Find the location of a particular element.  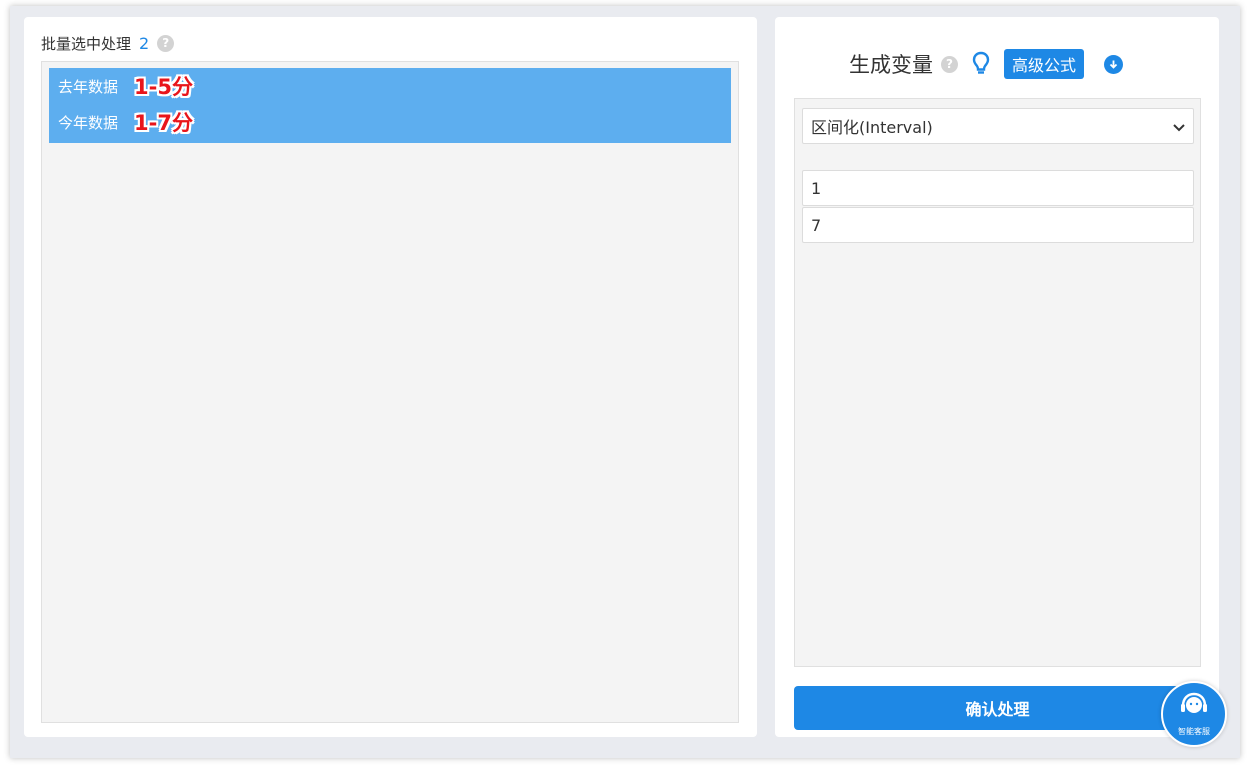

method-select-value: 区间化(Interval) is located at coordinates (872, 127).